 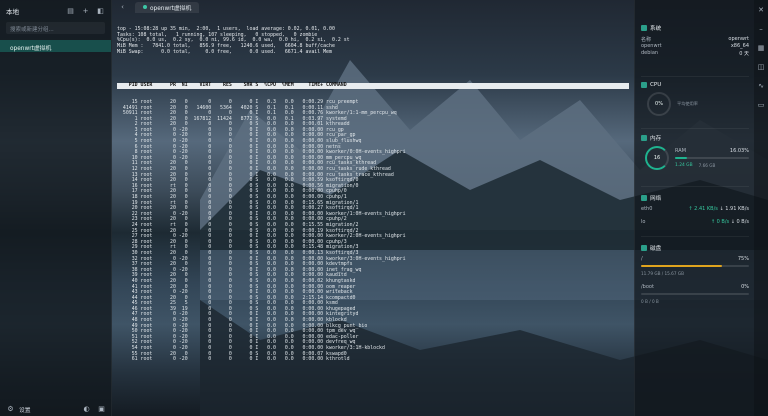 What do you see at coordinates (734, 209) in the screenshot?
I see `net-down: ↓ 1.91 KB/s` at bounding box center [734, 209].